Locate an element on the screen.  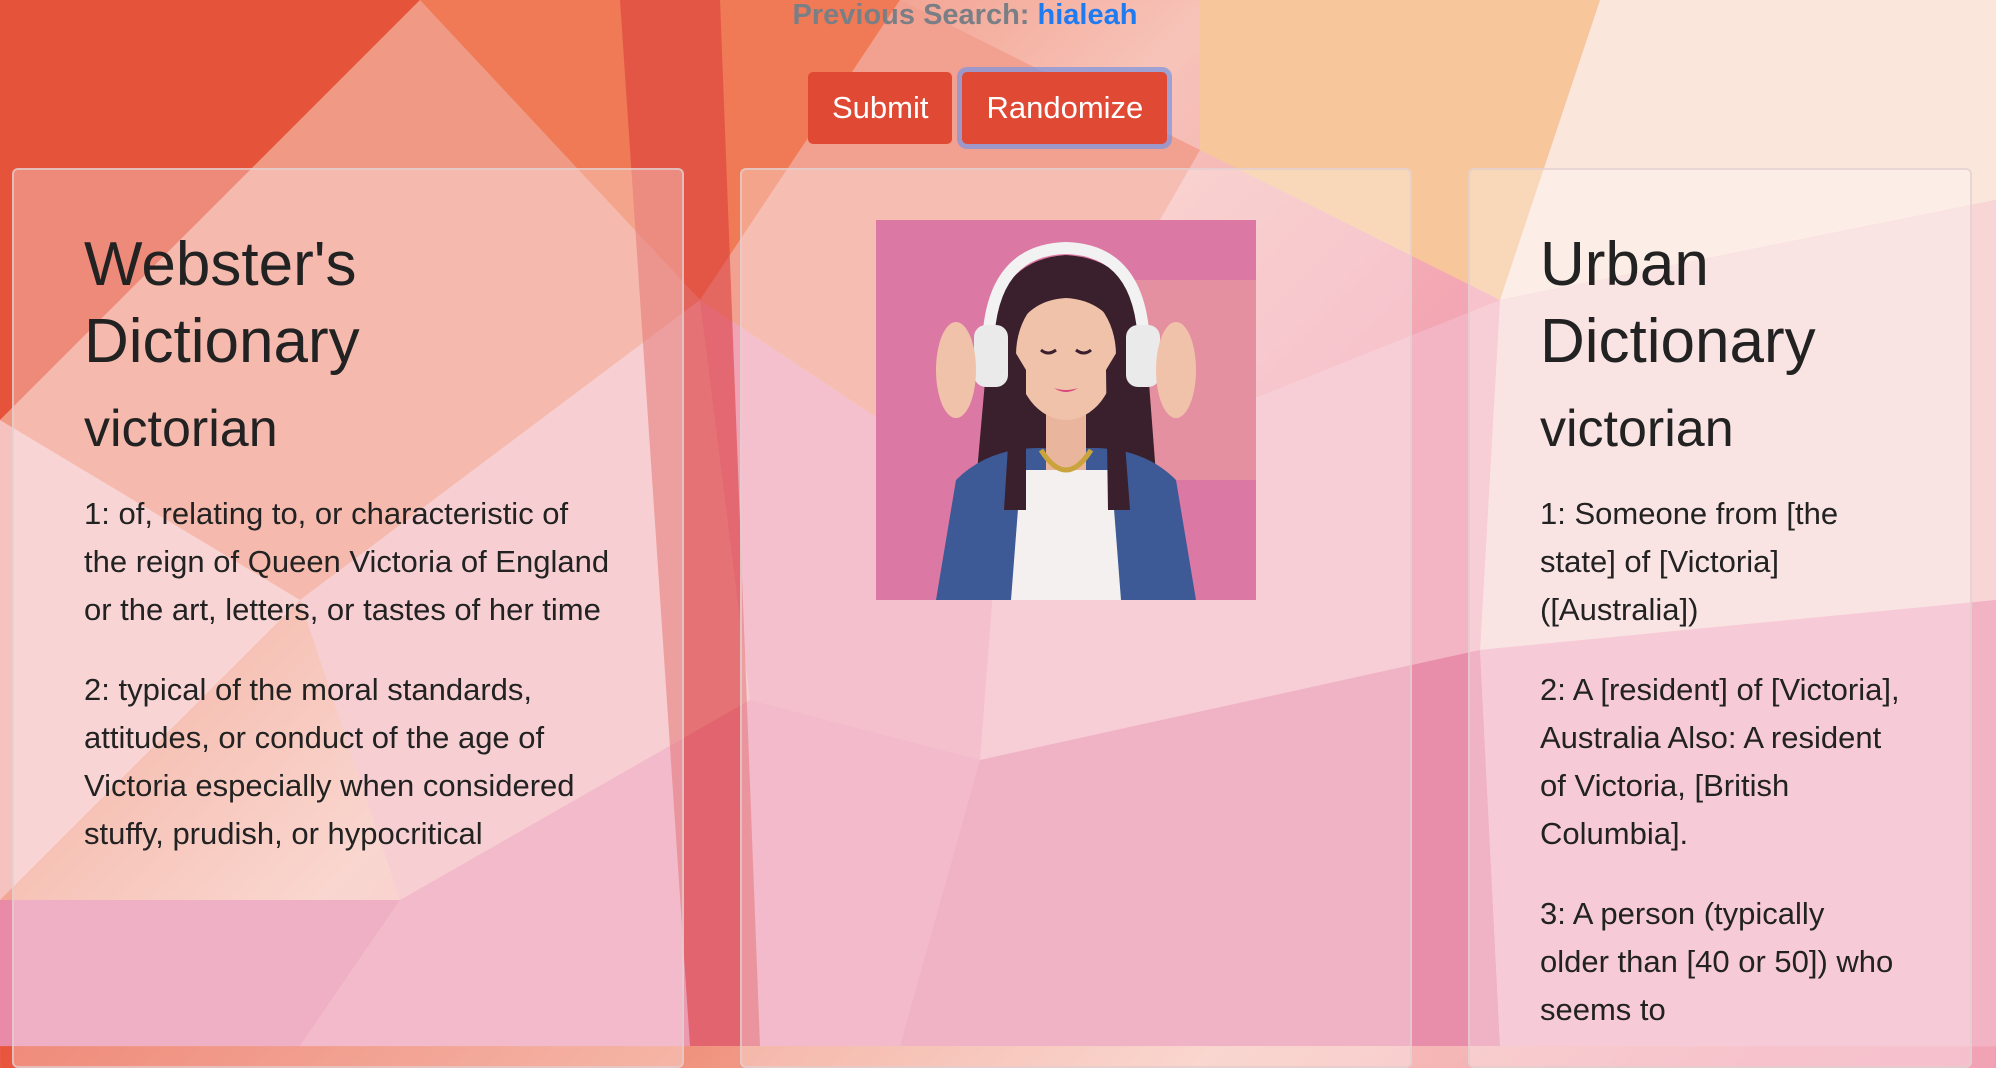
previous-search: Previous Search: hialeah is located at coordinates (965, 15).